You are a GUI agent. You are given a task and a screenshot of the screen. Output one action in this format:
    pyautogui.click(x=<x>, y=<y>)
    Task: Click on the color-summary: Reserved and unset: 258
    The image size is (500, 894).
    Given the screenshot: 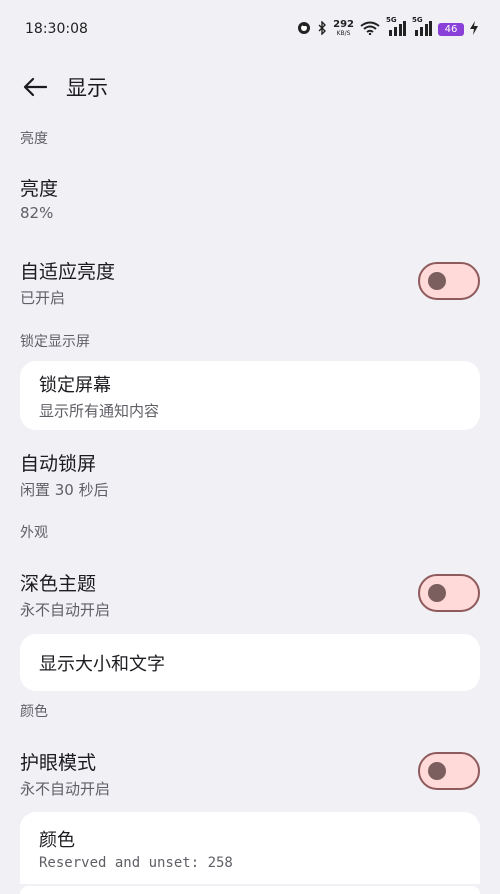 What is the action you would take?
    pyautogui.click(x=136, y=862)
    